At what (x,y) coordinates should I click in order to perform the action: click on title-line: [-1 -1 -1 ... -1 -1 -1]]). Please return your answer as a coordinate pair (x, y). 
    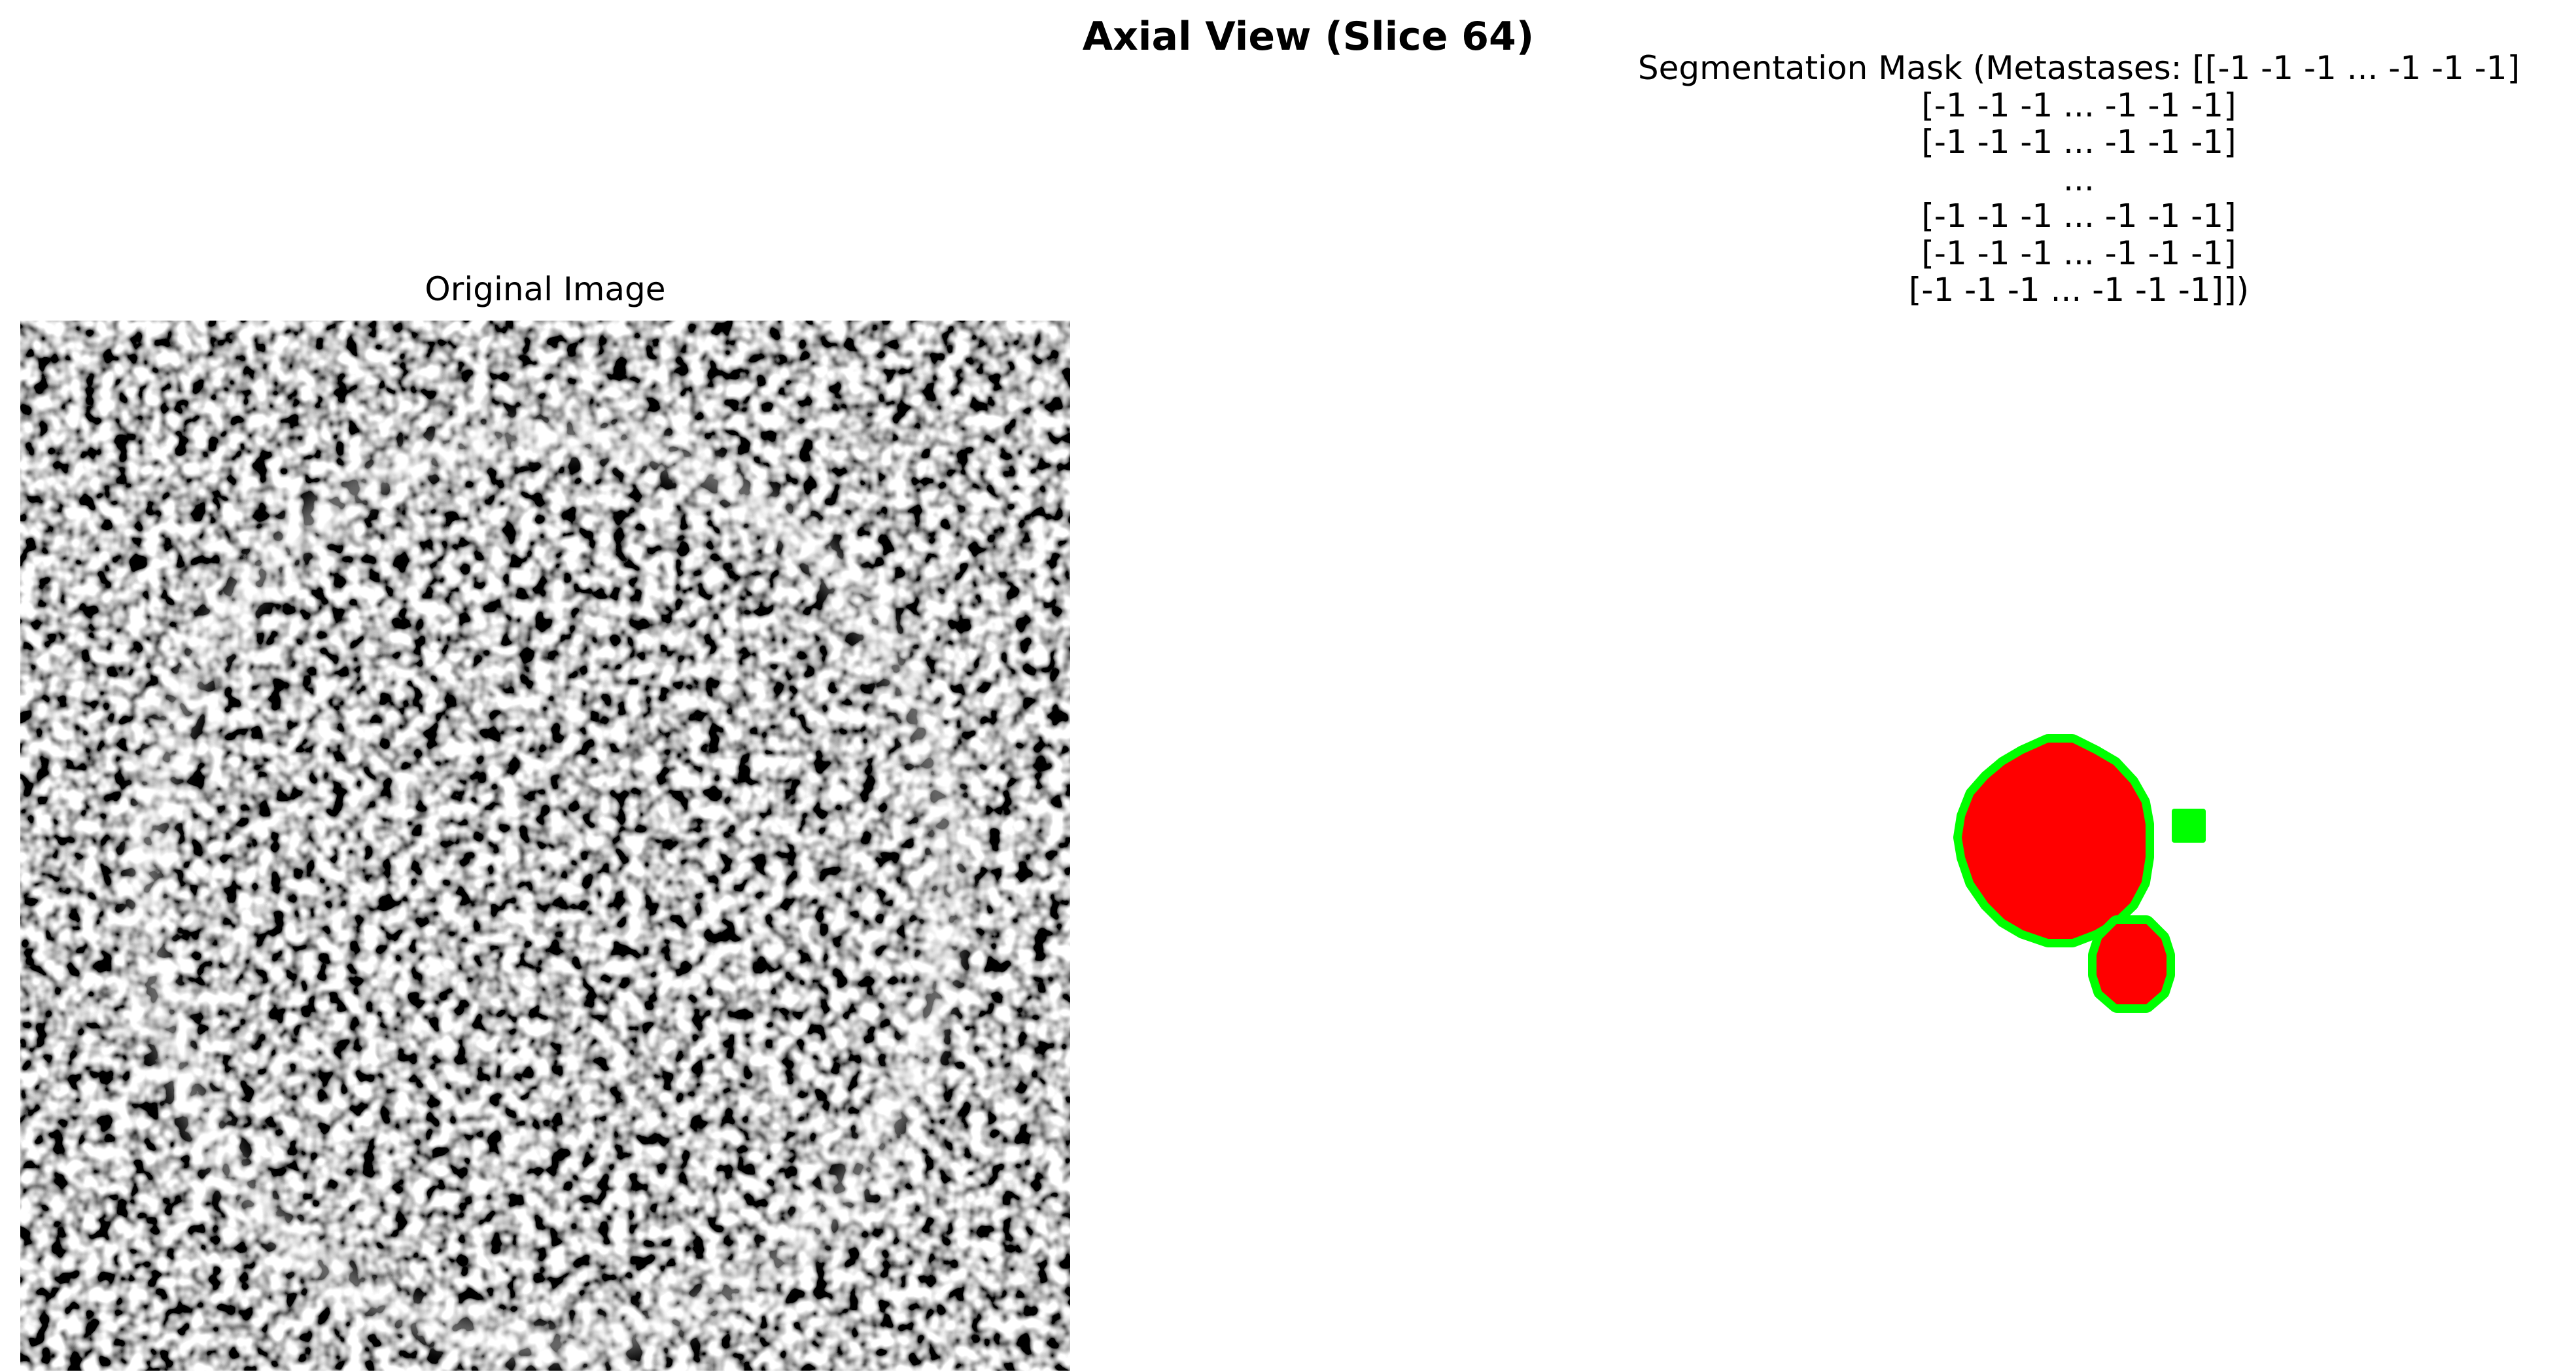
    Looking at the image, I should click on (2079, 290).